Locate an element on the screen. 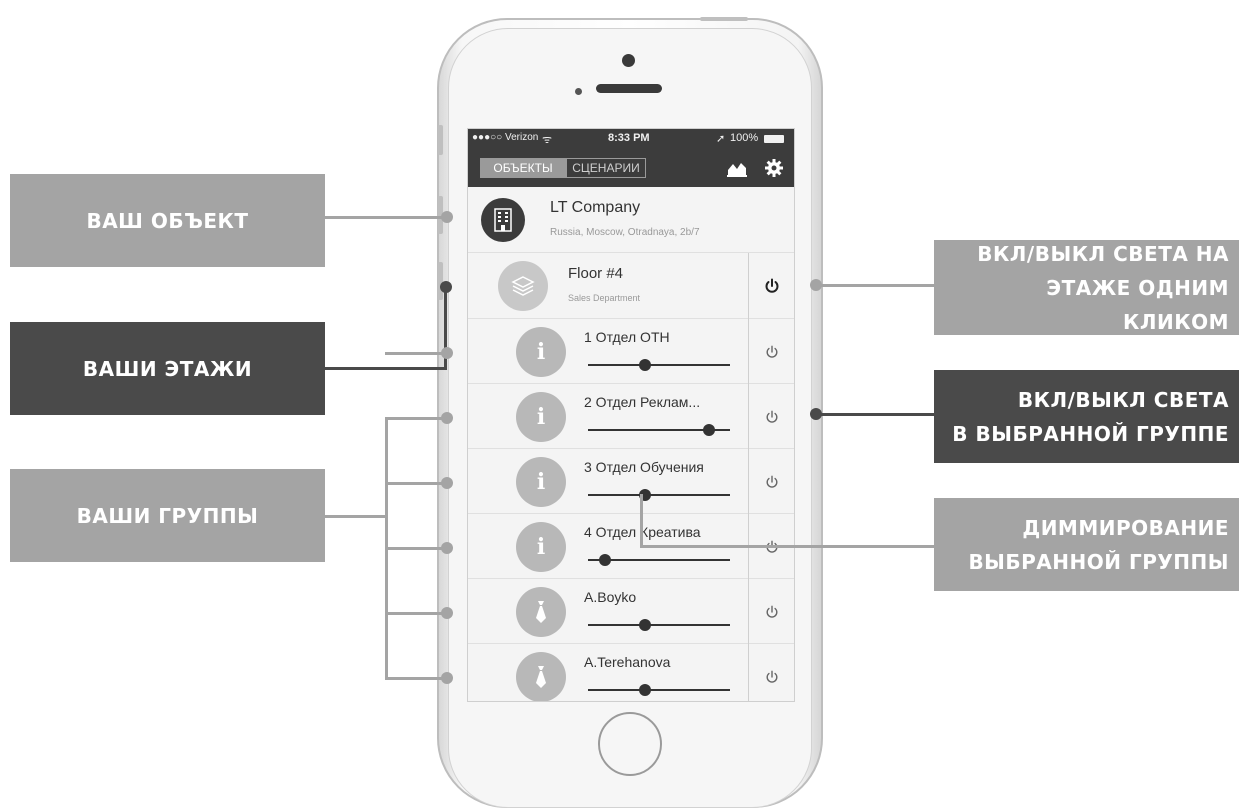 This screenshot has width=1239, height=808. building-icon is located at coordinates (503, 220).